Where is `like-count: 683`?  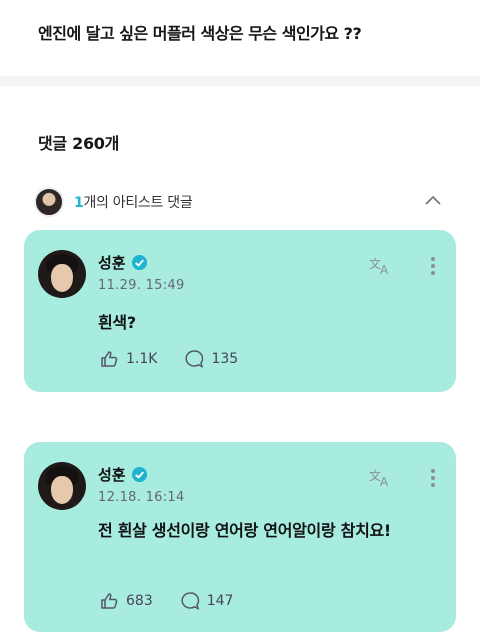 like-count: 683 is located at coordinates (139, 601).